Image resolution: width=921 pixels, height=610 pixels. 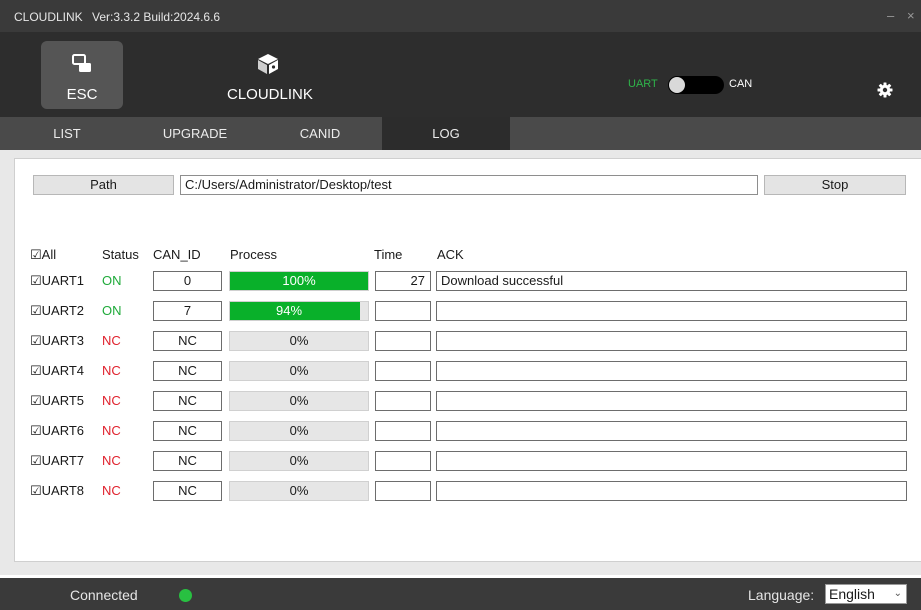 What do you see at coordinates (57, 491) in the screenshot?
I see `uart-row-checkbox: ☑UART8` at bounding box center [57, 491].